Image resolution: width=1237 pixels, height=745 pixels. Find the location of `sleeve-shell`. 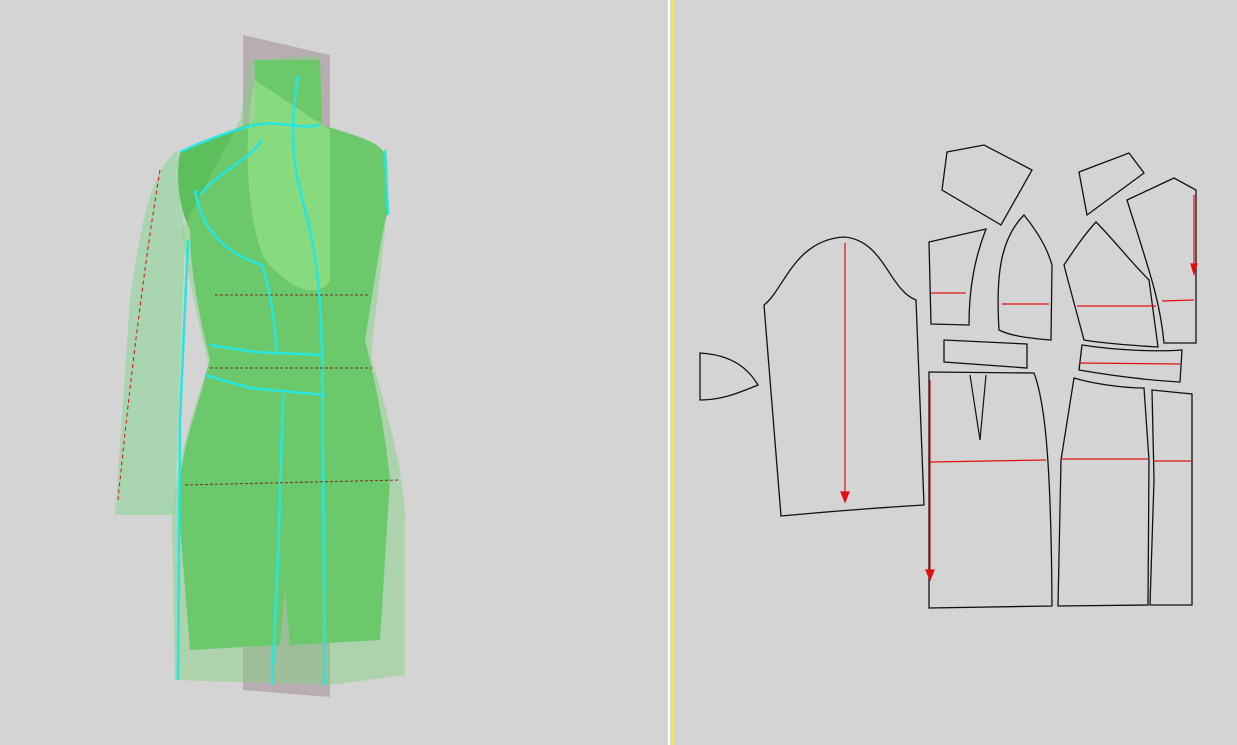

sleeve-shell is located at coordinates (150, 332).